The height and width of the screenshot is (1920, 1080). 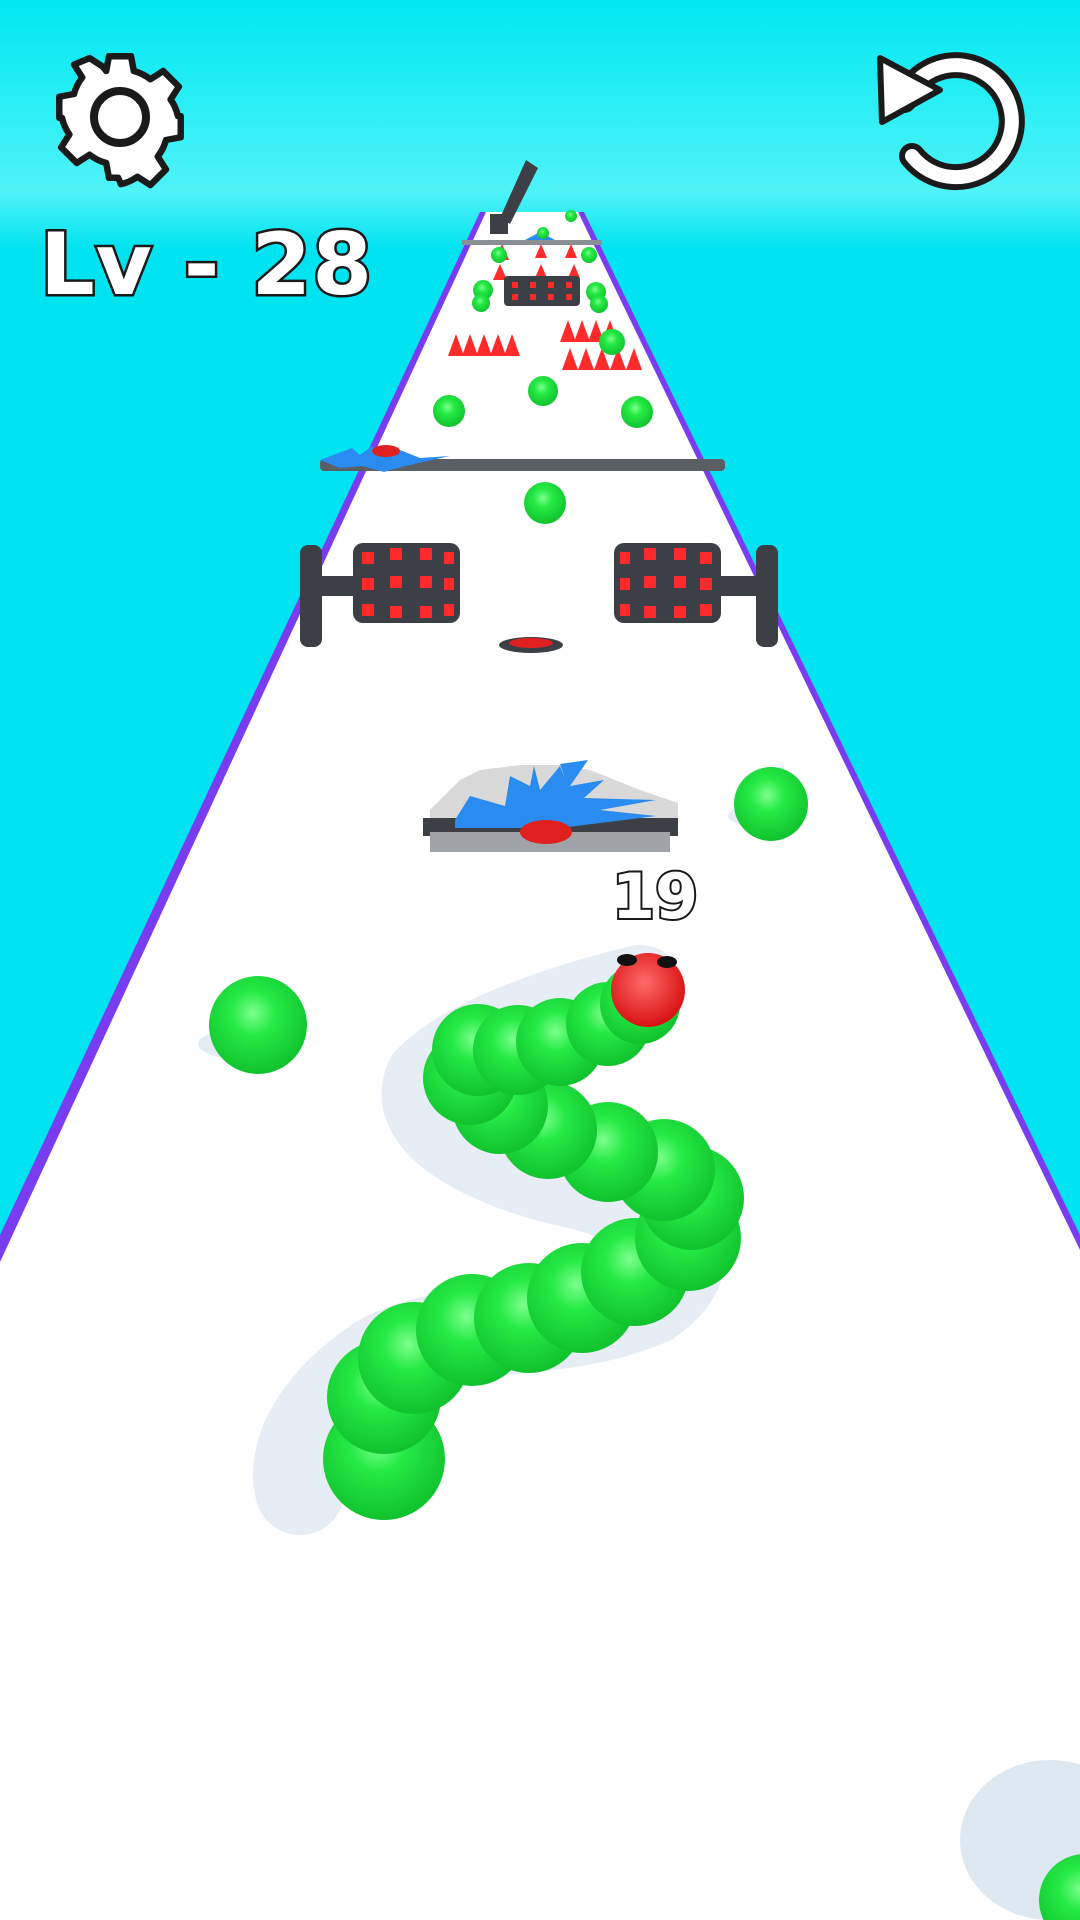 What do you see at coordinates (950, 120) in the screenshot?
I see `restart-button` at bounding box center [950, 120].